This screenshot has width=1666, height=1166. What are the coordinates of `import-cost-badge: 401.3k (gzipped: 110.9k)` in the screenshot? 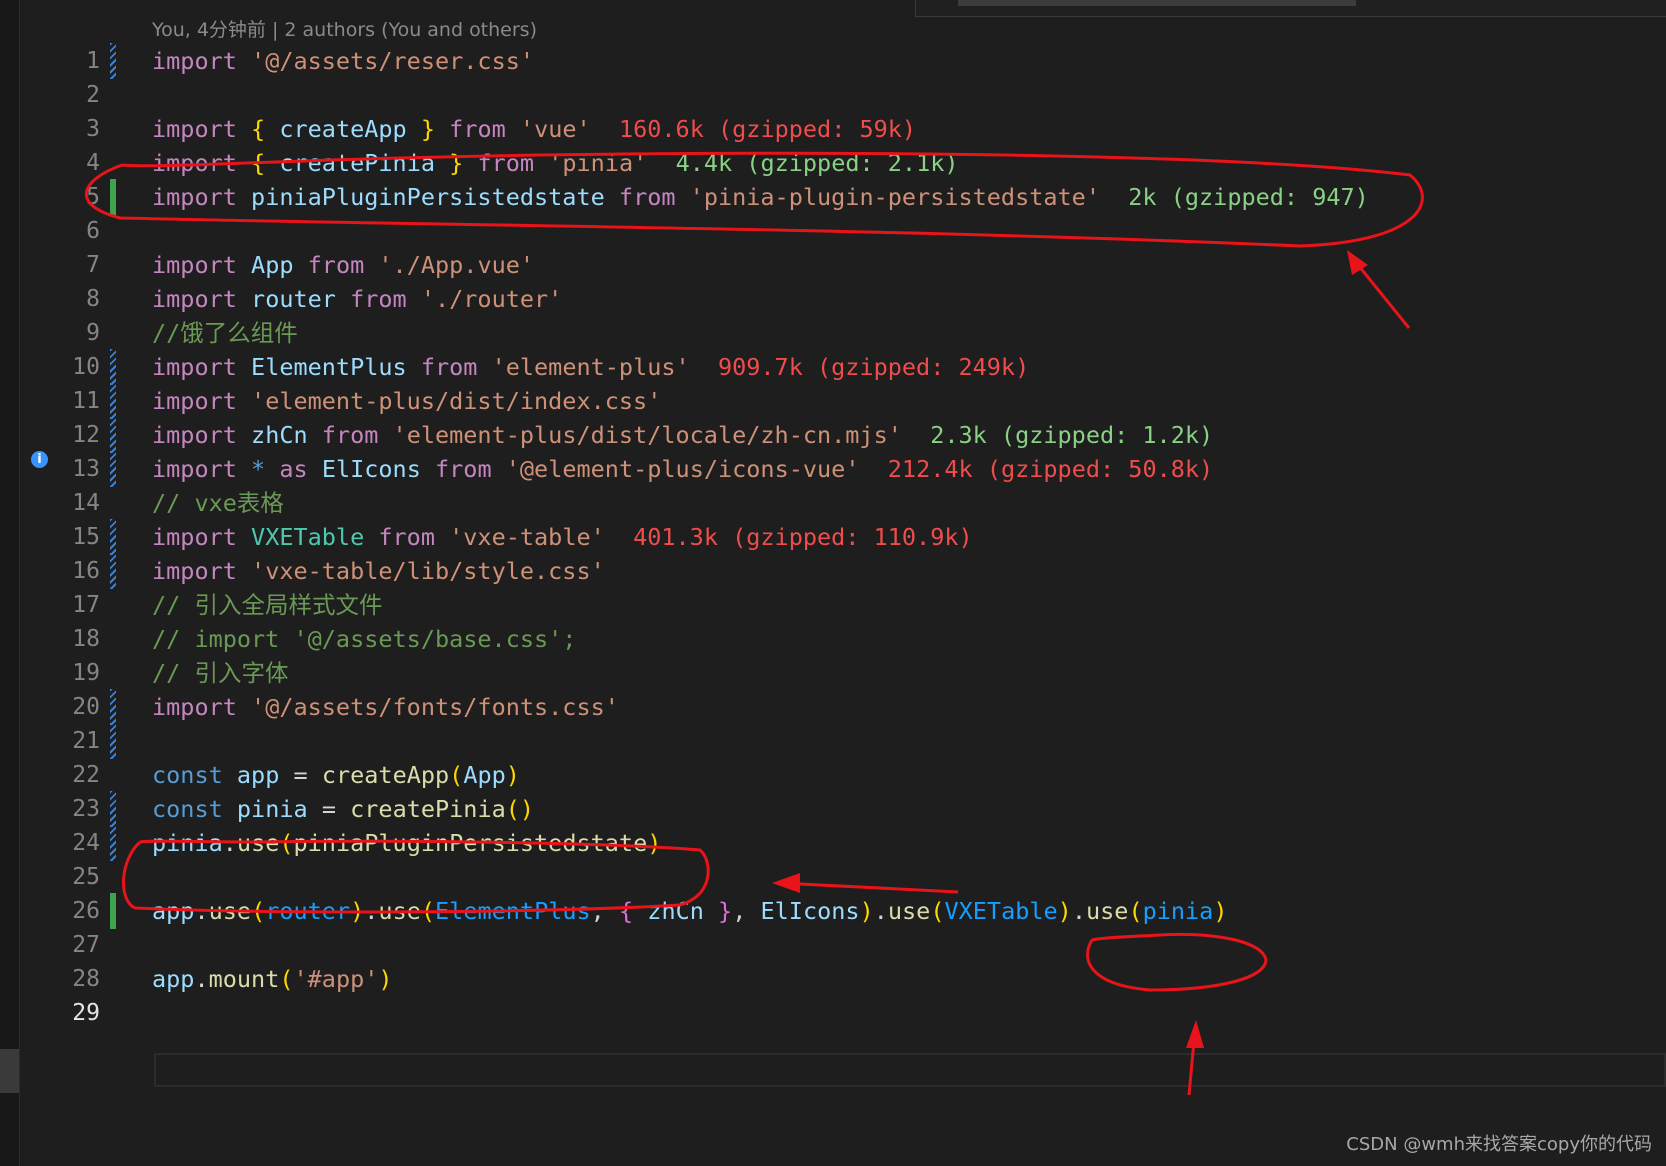 It's located at (803, 537).